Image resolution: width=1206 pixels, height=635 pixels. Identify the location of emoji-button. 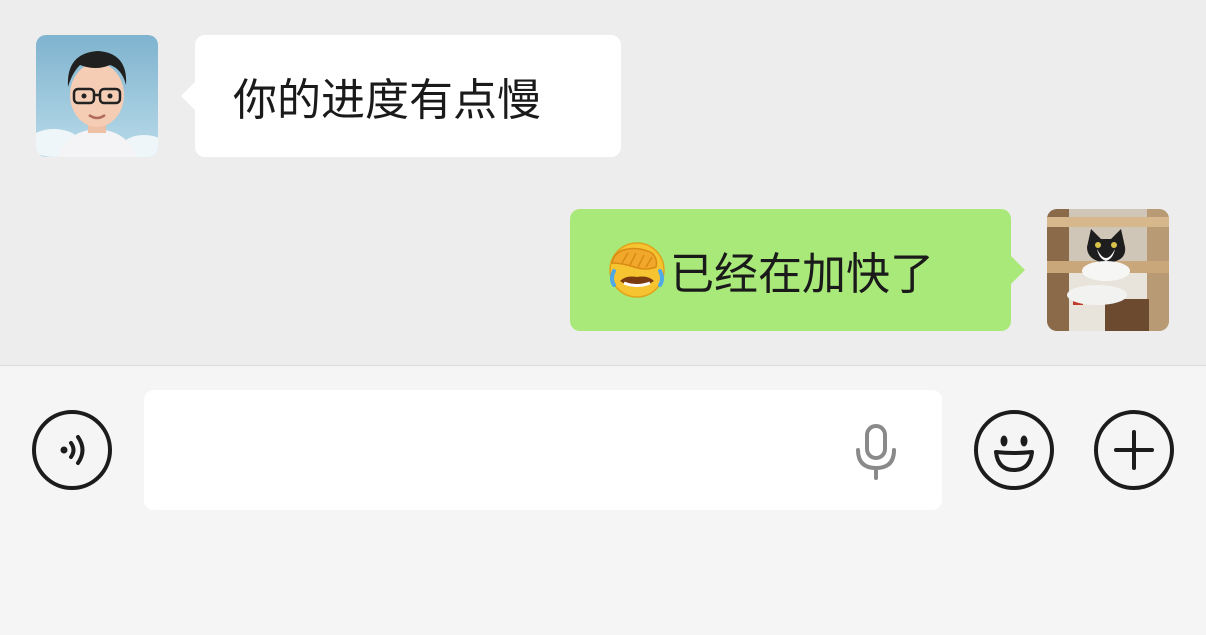
(1014, 450).